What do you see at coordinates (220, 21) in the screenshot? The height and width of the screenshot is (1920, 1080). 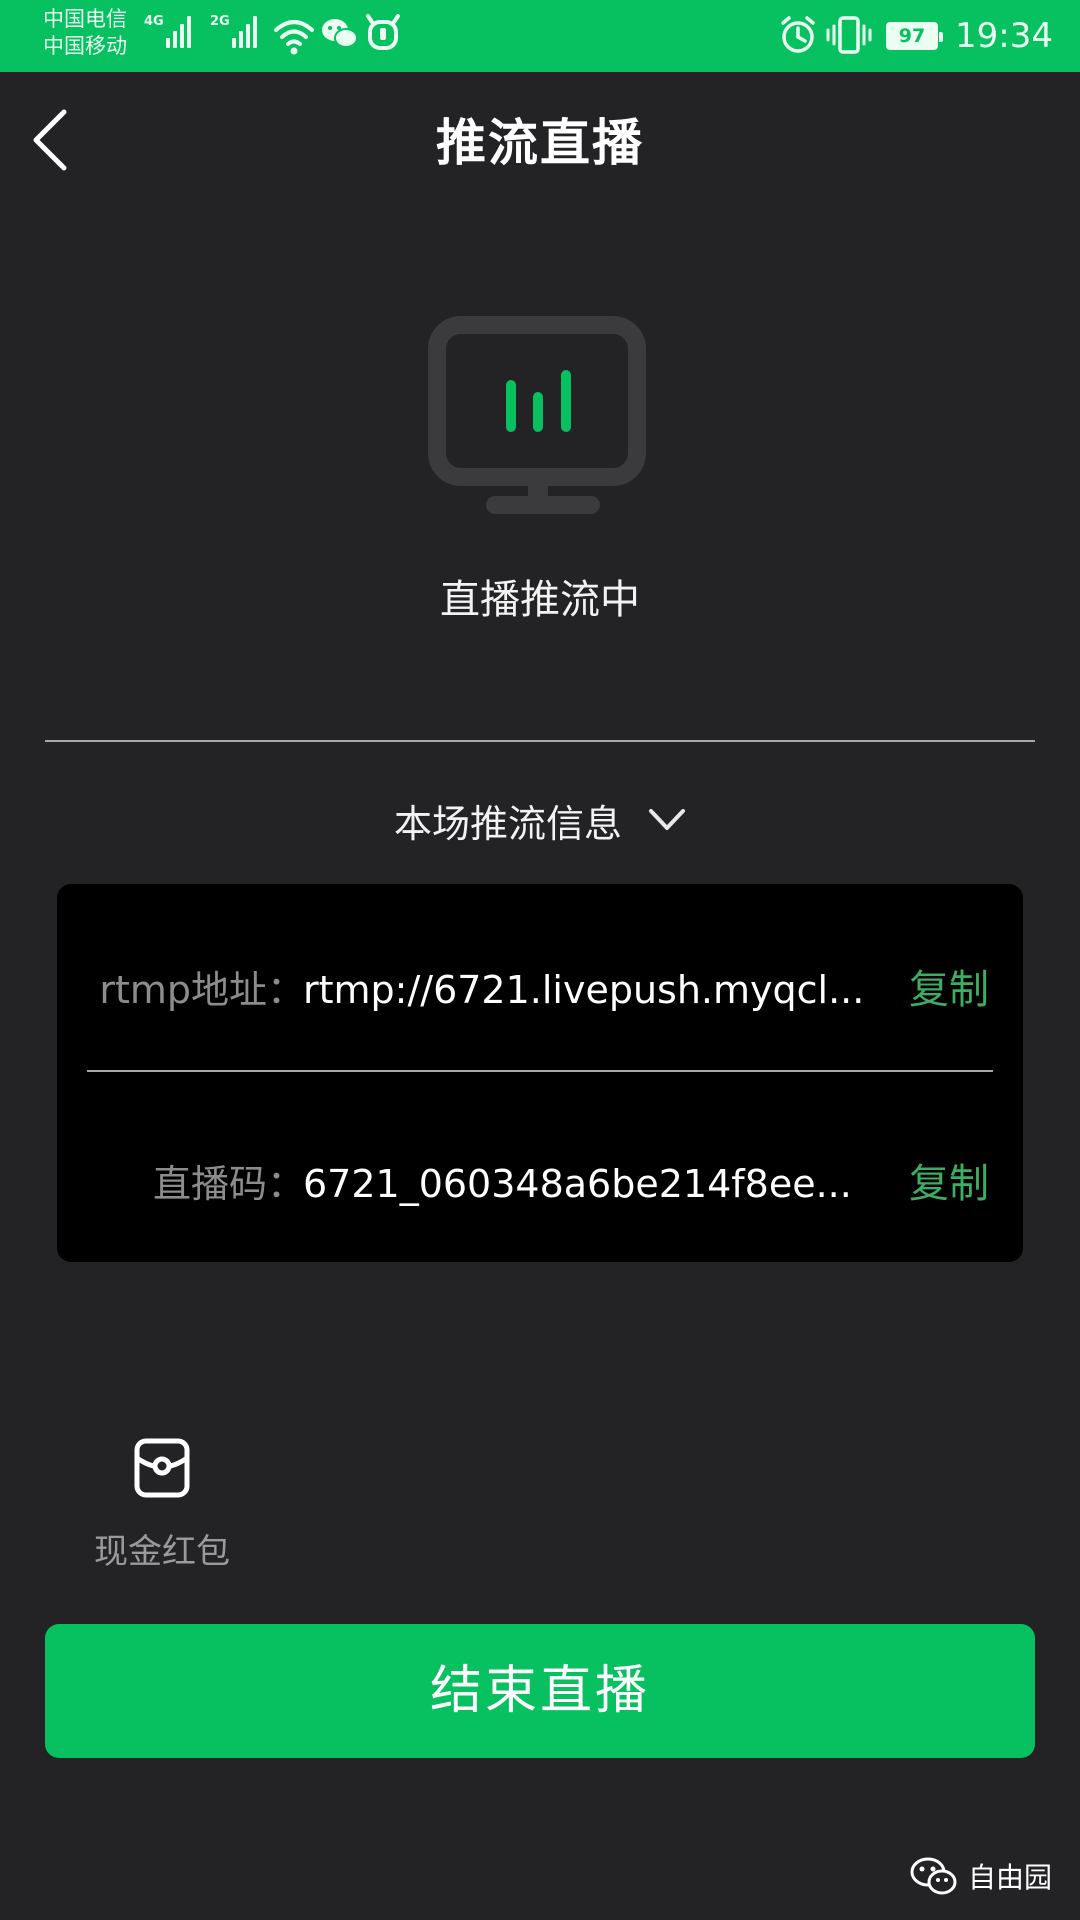 I see `sim2-network-type: 2G` at bounding box center [220, 21].